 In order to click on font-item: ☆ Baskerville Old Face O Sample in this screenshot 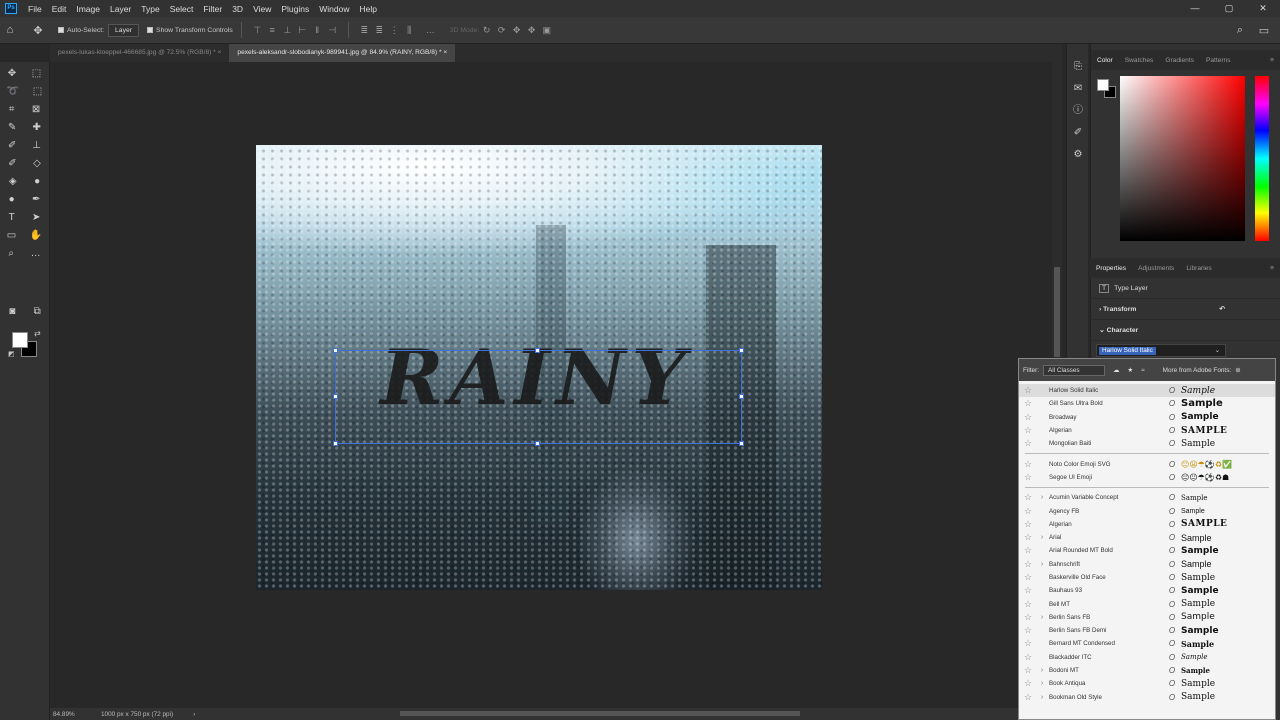, I will do `click(1147, 577)`.